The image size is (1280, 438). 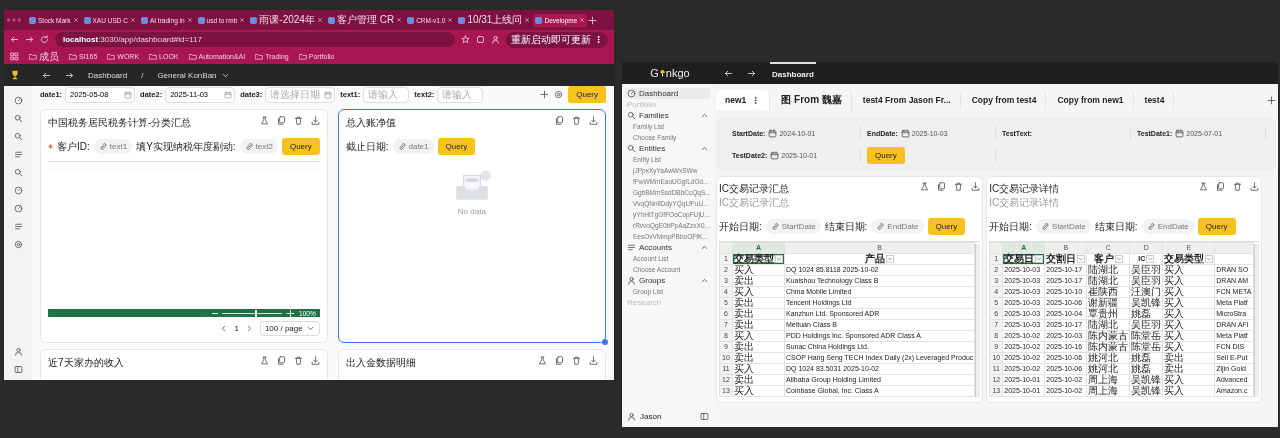 What do you see at coordinates (557, 39) in the screenshot?
I see `update-button: 重新启动即可更新` at bounding box center [557, 39].